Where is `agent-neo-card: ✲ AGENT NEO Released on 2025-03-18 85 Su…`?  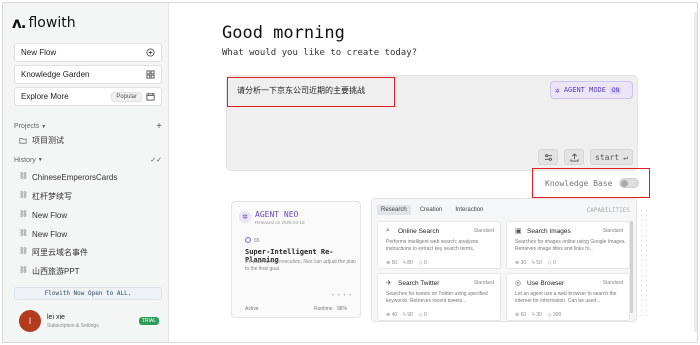
agent-neo-card: ✲ AGENT NEO Released on 2025-03-18 85 Su… is located at coordinates (296, 259).